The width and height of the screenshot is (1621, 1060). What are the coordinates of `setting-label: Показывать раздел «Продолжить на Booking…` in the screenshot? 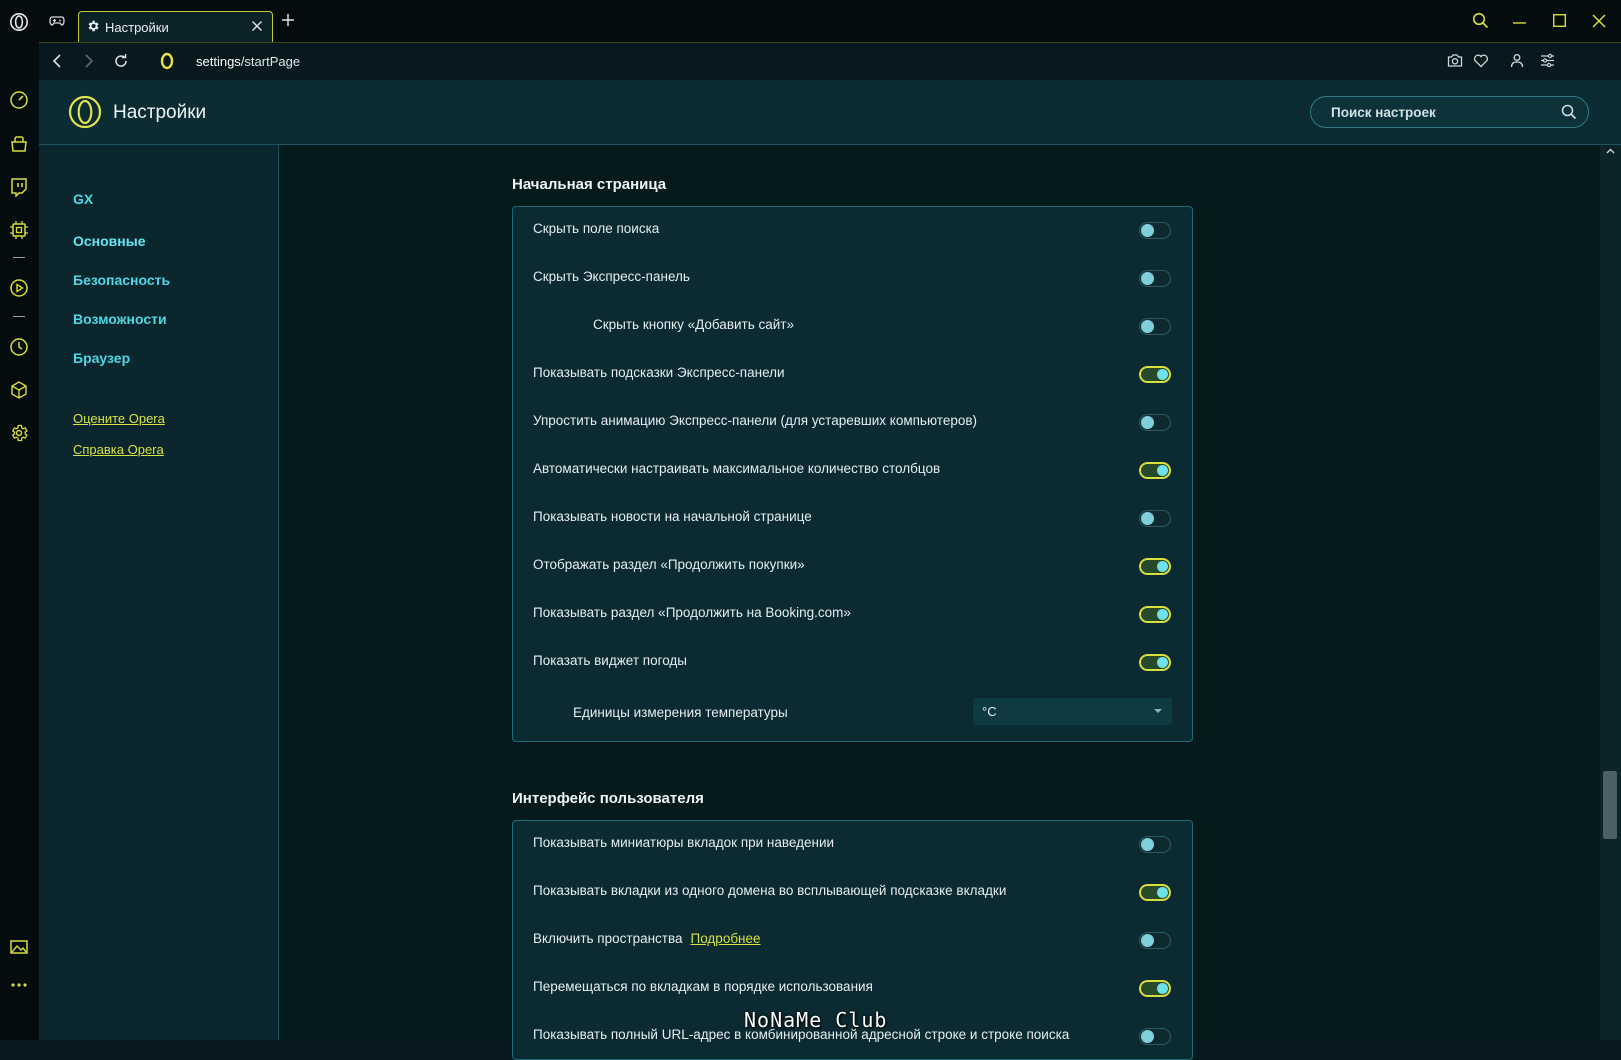 It's located at (692, 612).